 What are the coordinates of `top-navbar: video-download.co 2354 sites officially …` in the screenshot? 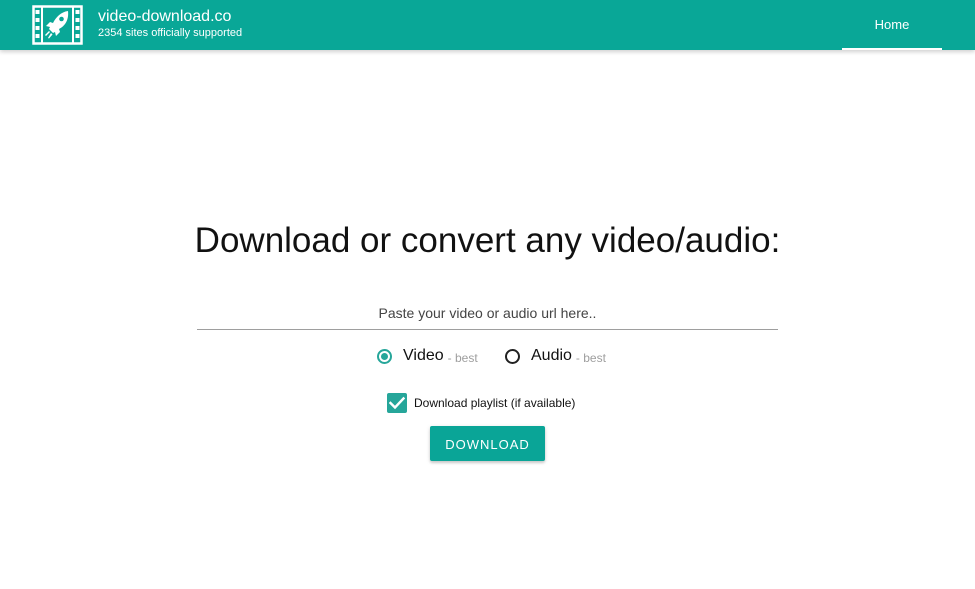 It's located at (487, 25).